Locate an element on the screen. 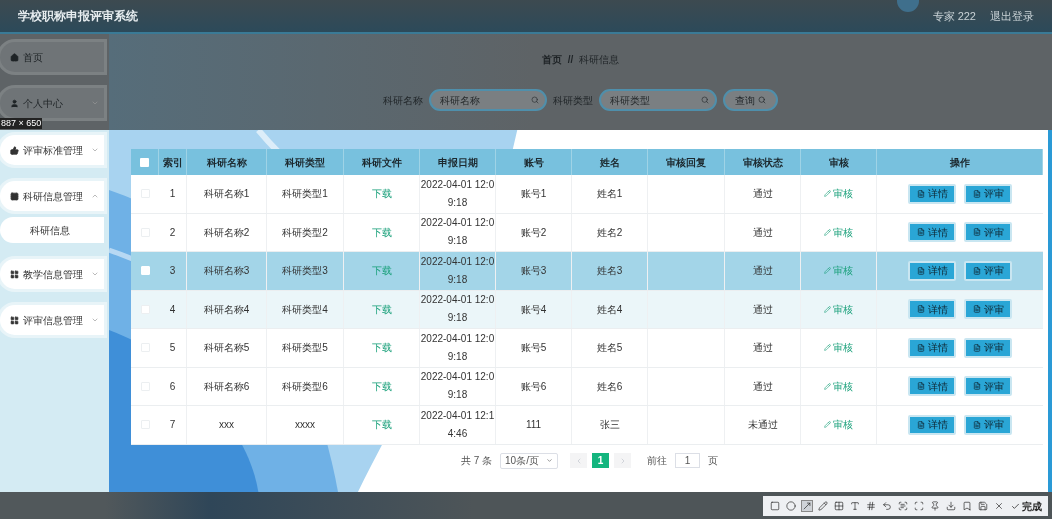 This screenshot has width=1052, height=519. download-icon is located at coordinates (951, 506).